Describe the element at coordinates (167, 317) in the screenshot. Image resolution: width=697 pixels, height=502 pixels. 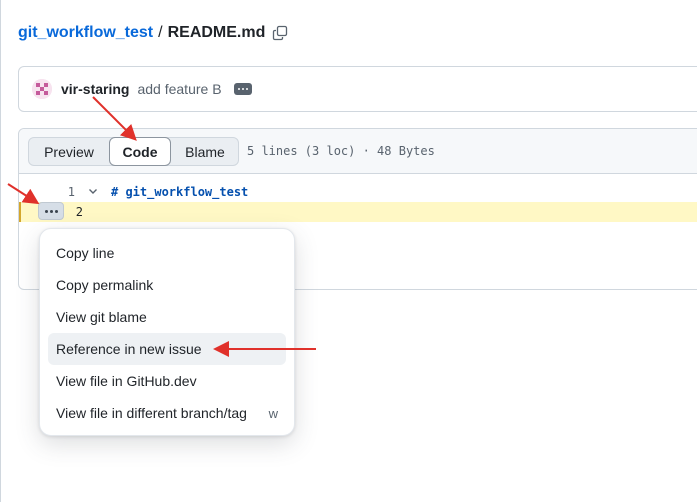
I see `menu-item-view-git-blame: View git blame` at that location.